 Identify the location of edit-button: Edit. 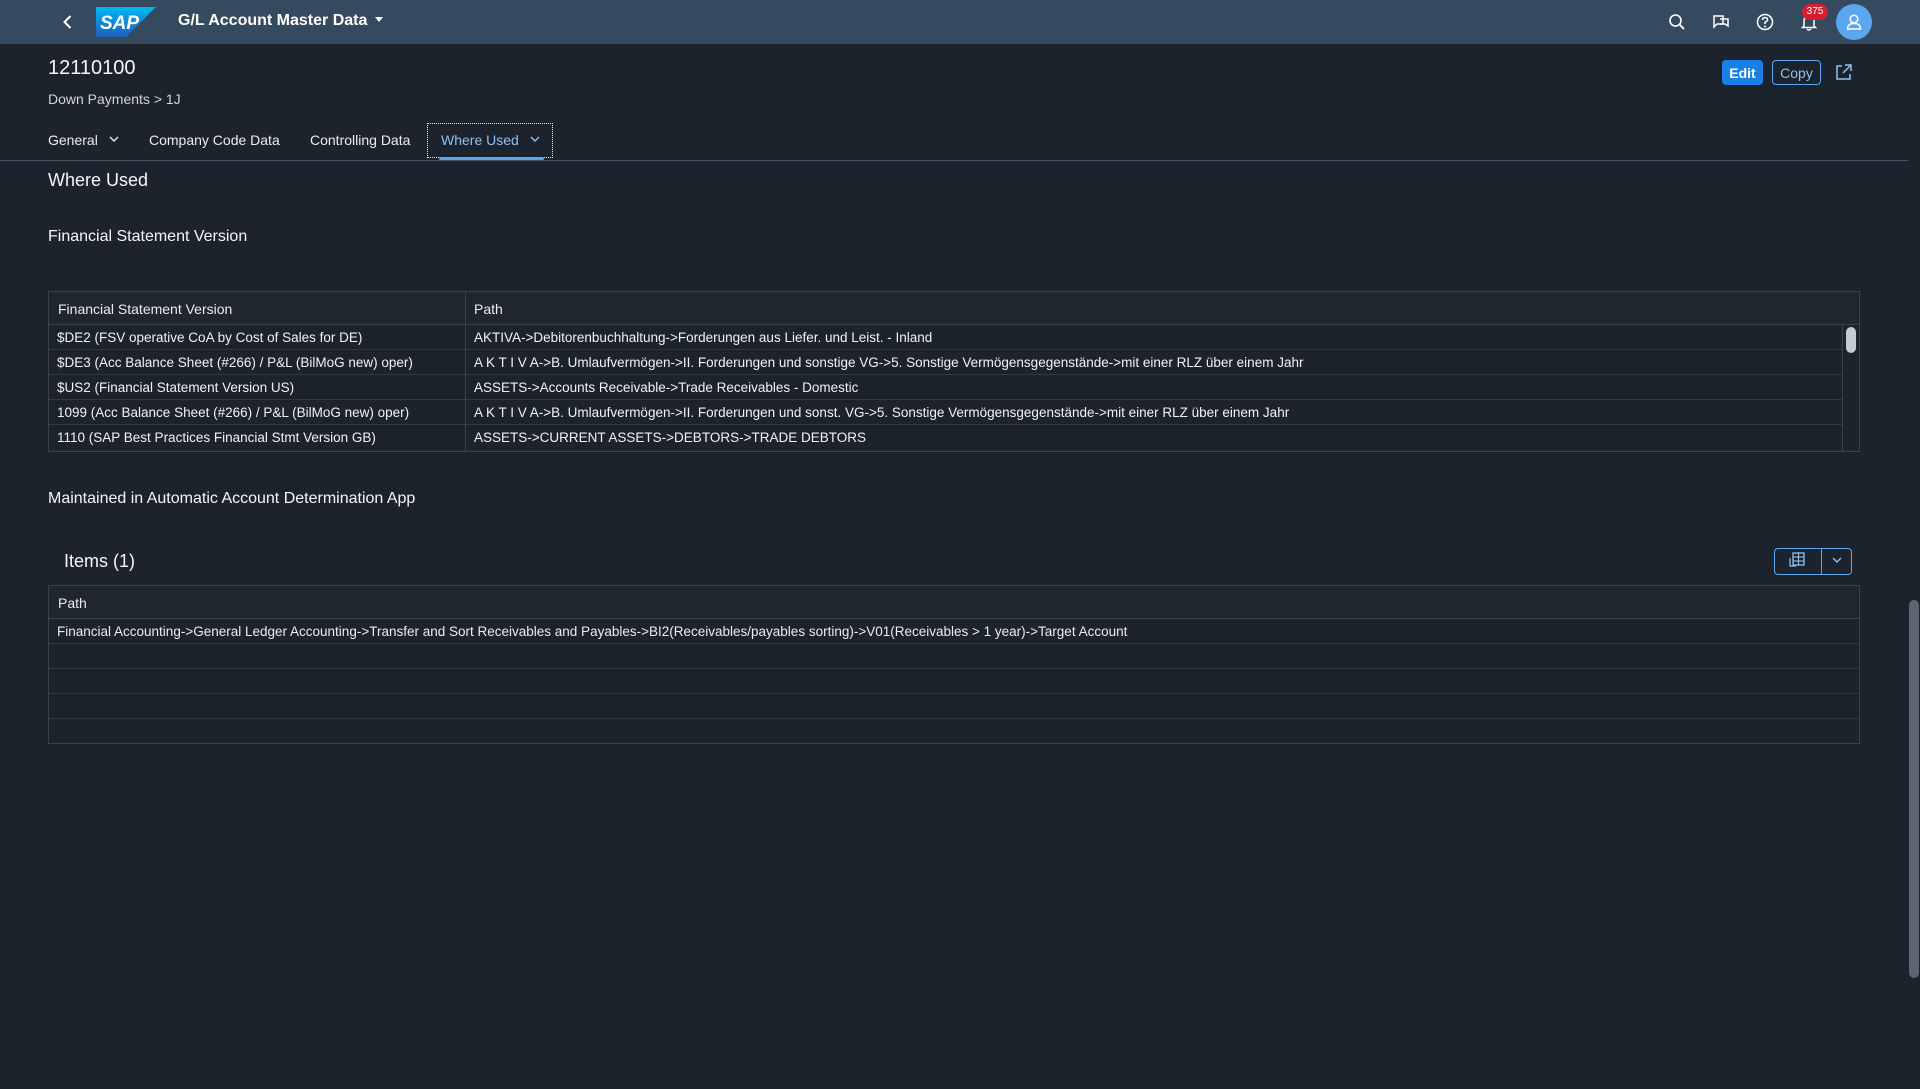
(1742, 72).